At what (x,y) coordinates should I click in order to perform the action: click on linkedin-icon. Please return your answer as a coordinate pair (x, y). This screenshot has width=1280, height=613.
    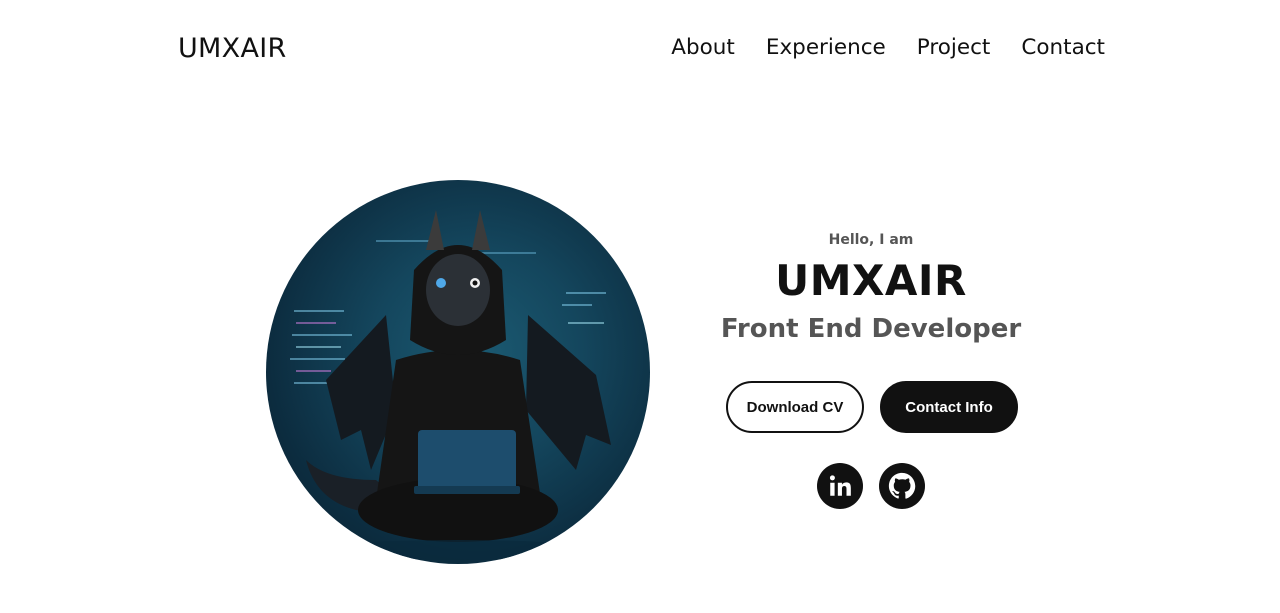
    Looking at the image, I should click on (840, 486).